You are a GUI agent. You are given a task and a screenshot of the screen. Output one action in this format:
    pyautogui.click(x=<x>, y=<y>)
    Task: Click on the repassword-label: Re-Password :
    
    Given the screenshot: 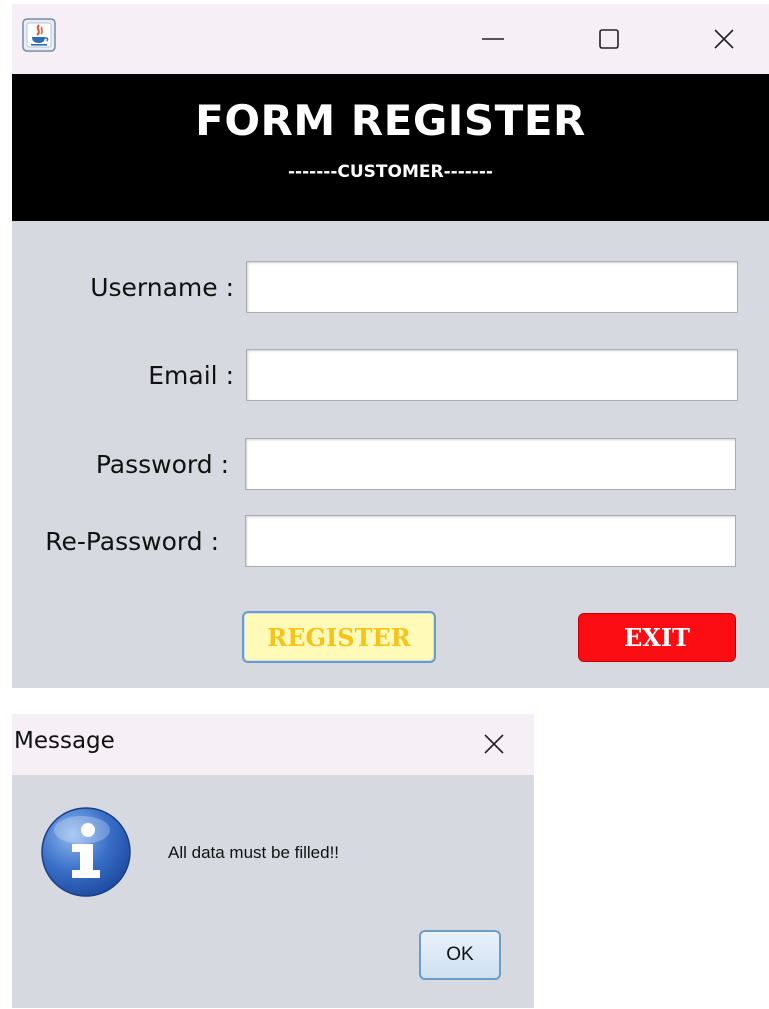 What is the action you would take?
    pyautogui.click(x=132, y=541)
    